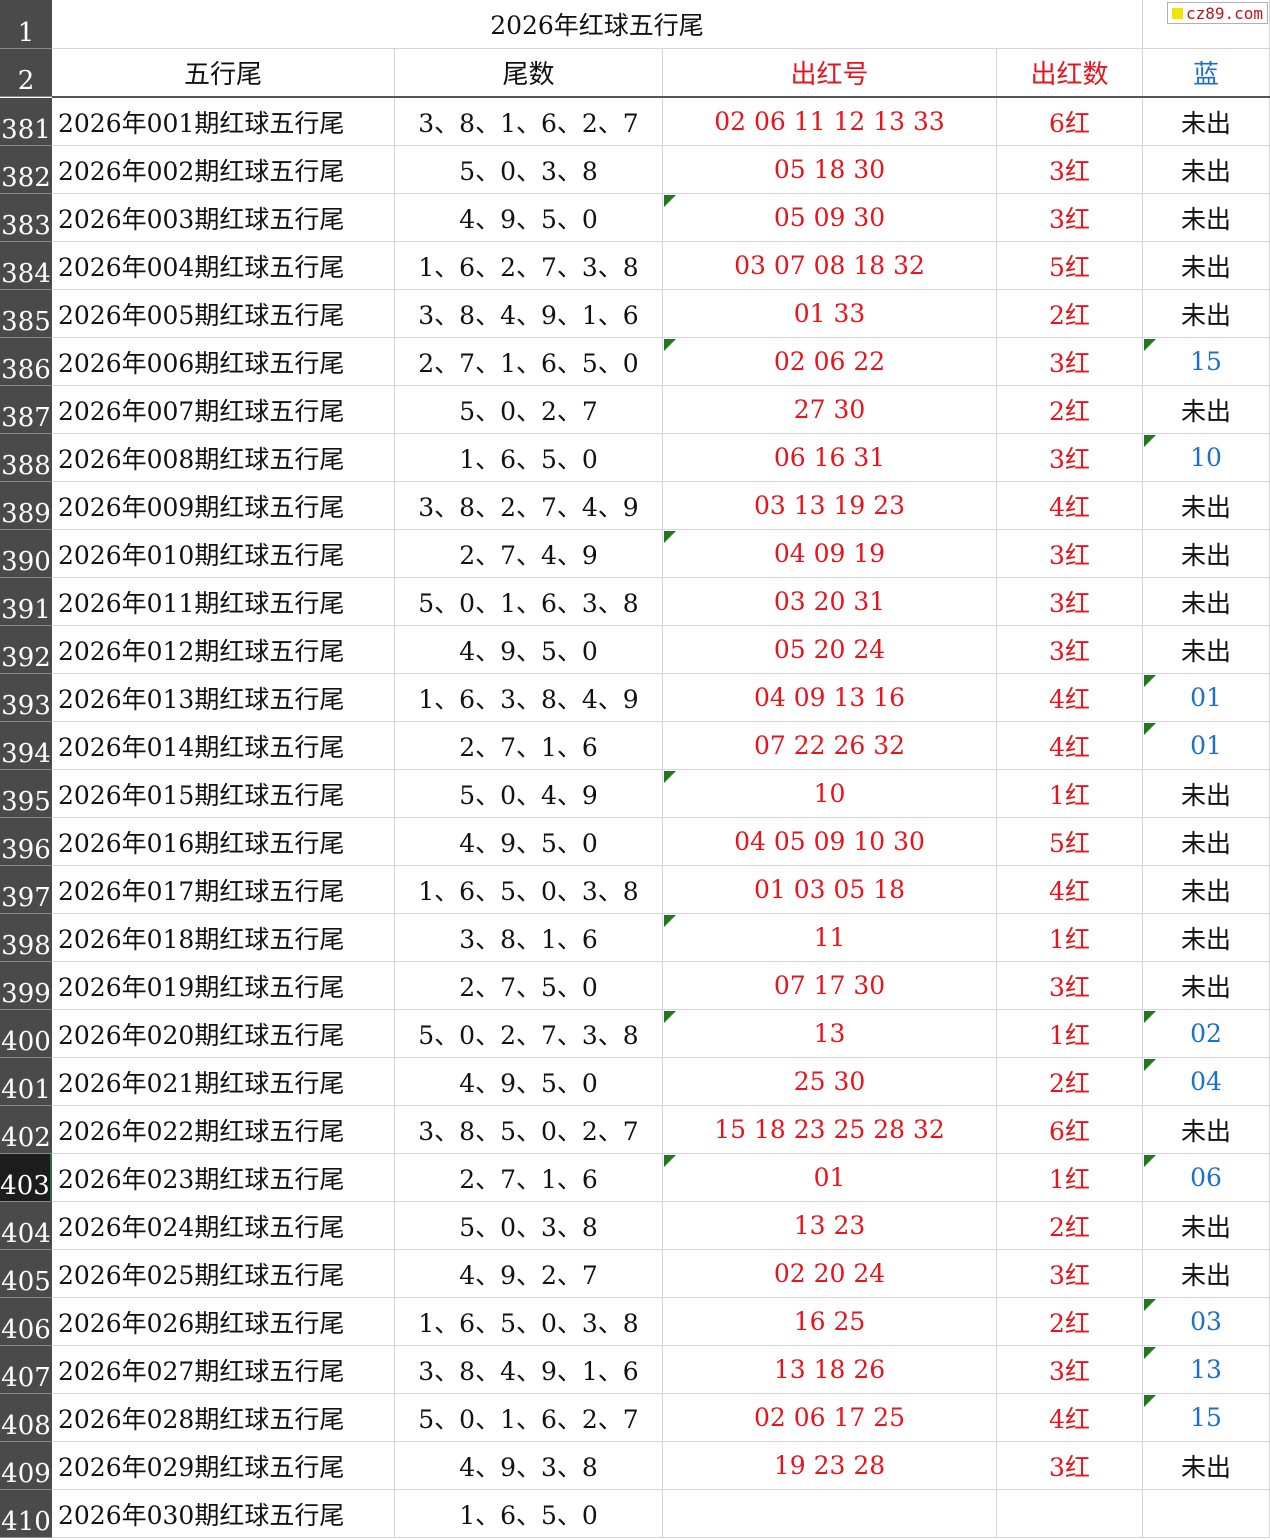  I want to click on cell-tail-digits: 1、6、2、7、3、8, so click(529, 266).